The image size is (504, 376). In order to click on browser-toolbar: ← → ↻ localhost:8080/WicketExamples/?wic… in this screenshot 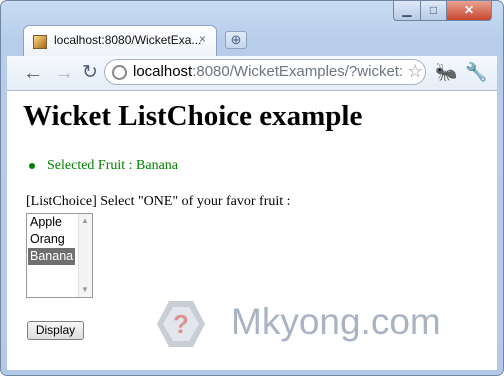, I will do `click(252, 73)`.